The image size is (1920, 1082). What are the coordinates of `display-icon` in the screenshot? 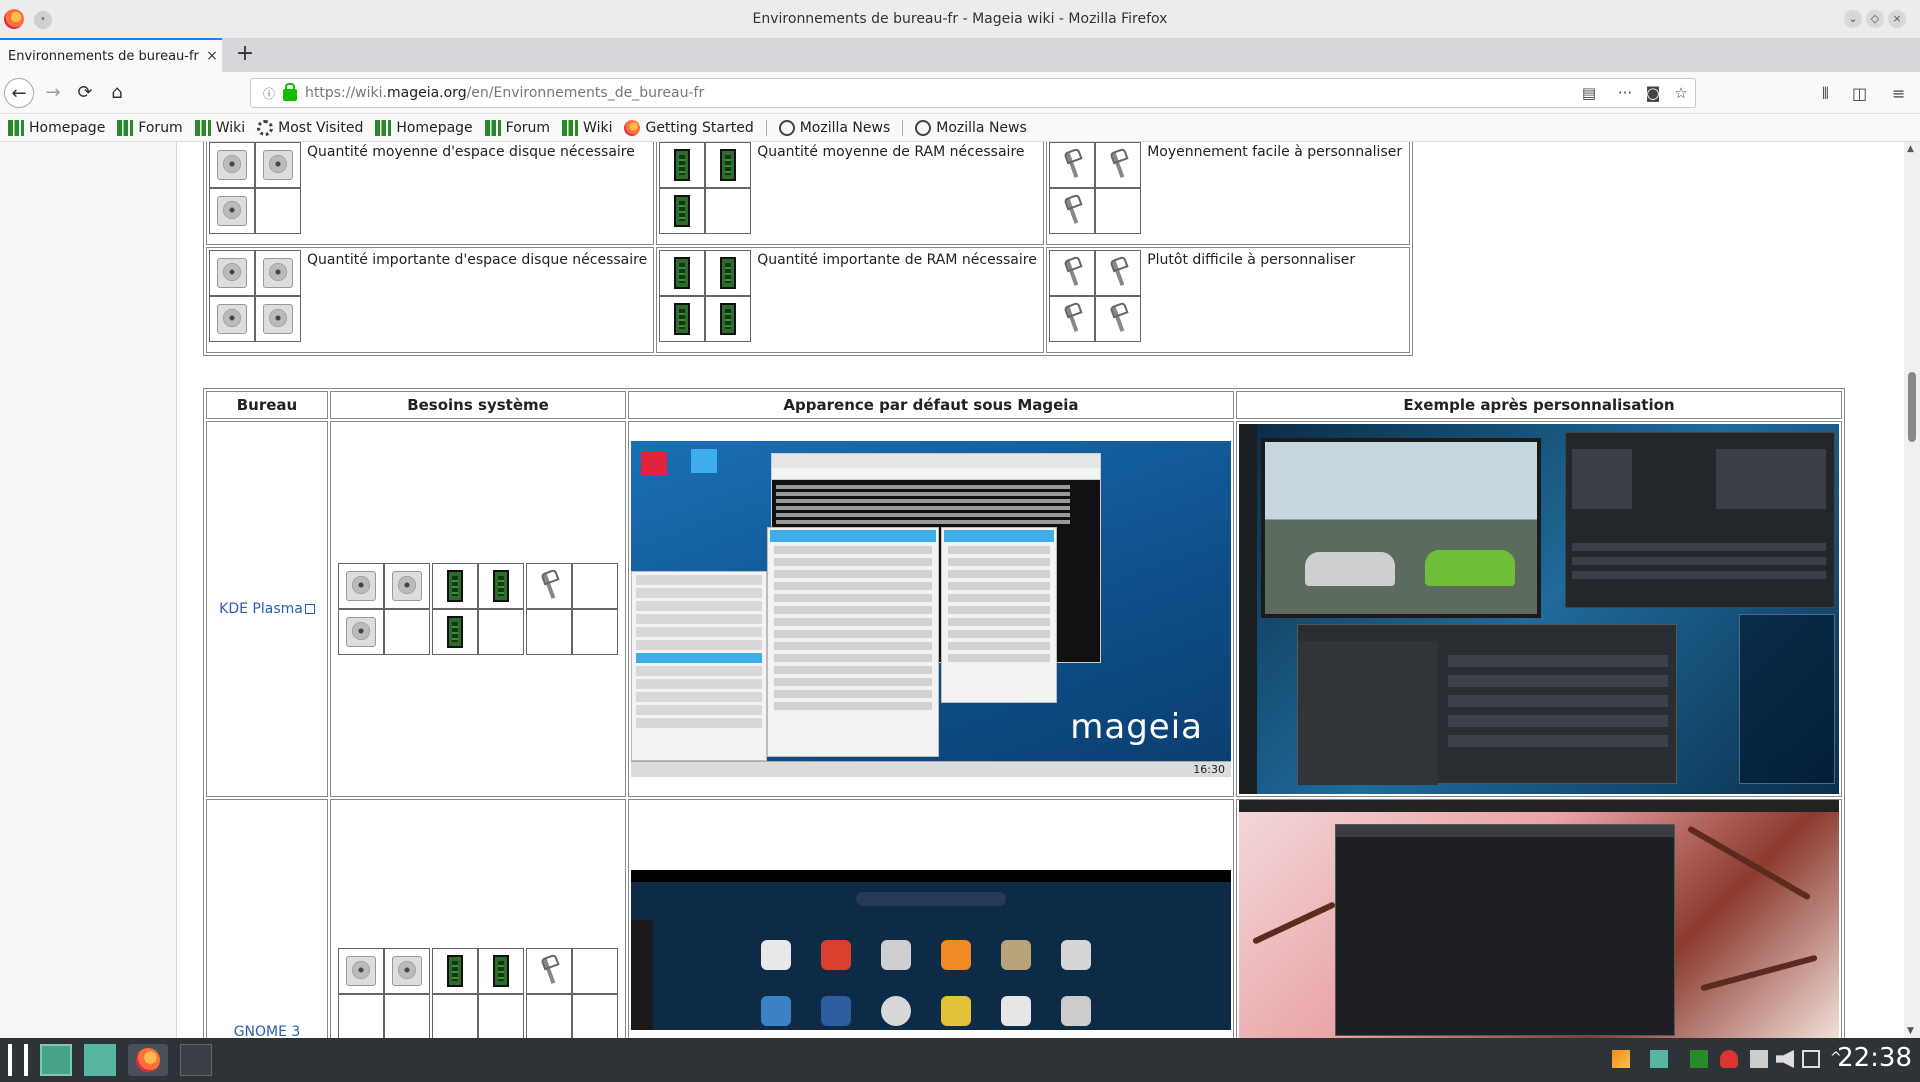 It's located at (1811, 1059).